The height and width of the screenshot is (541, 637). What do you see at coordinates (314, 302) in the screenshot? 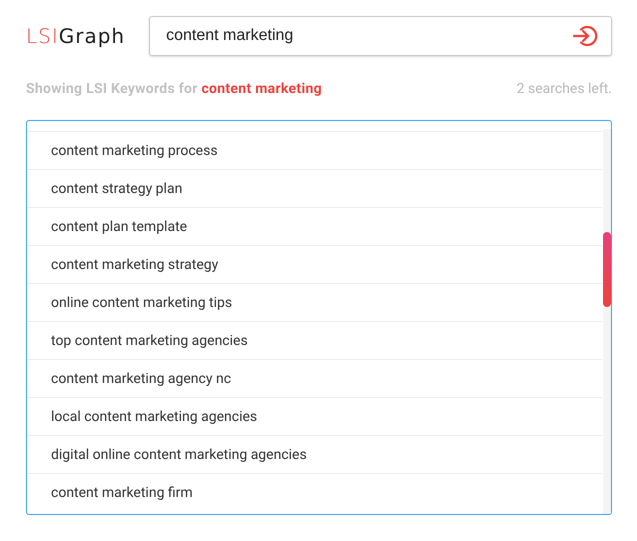
I see `keyword-item: online content marketing tips` at bounding box center [314, 302].